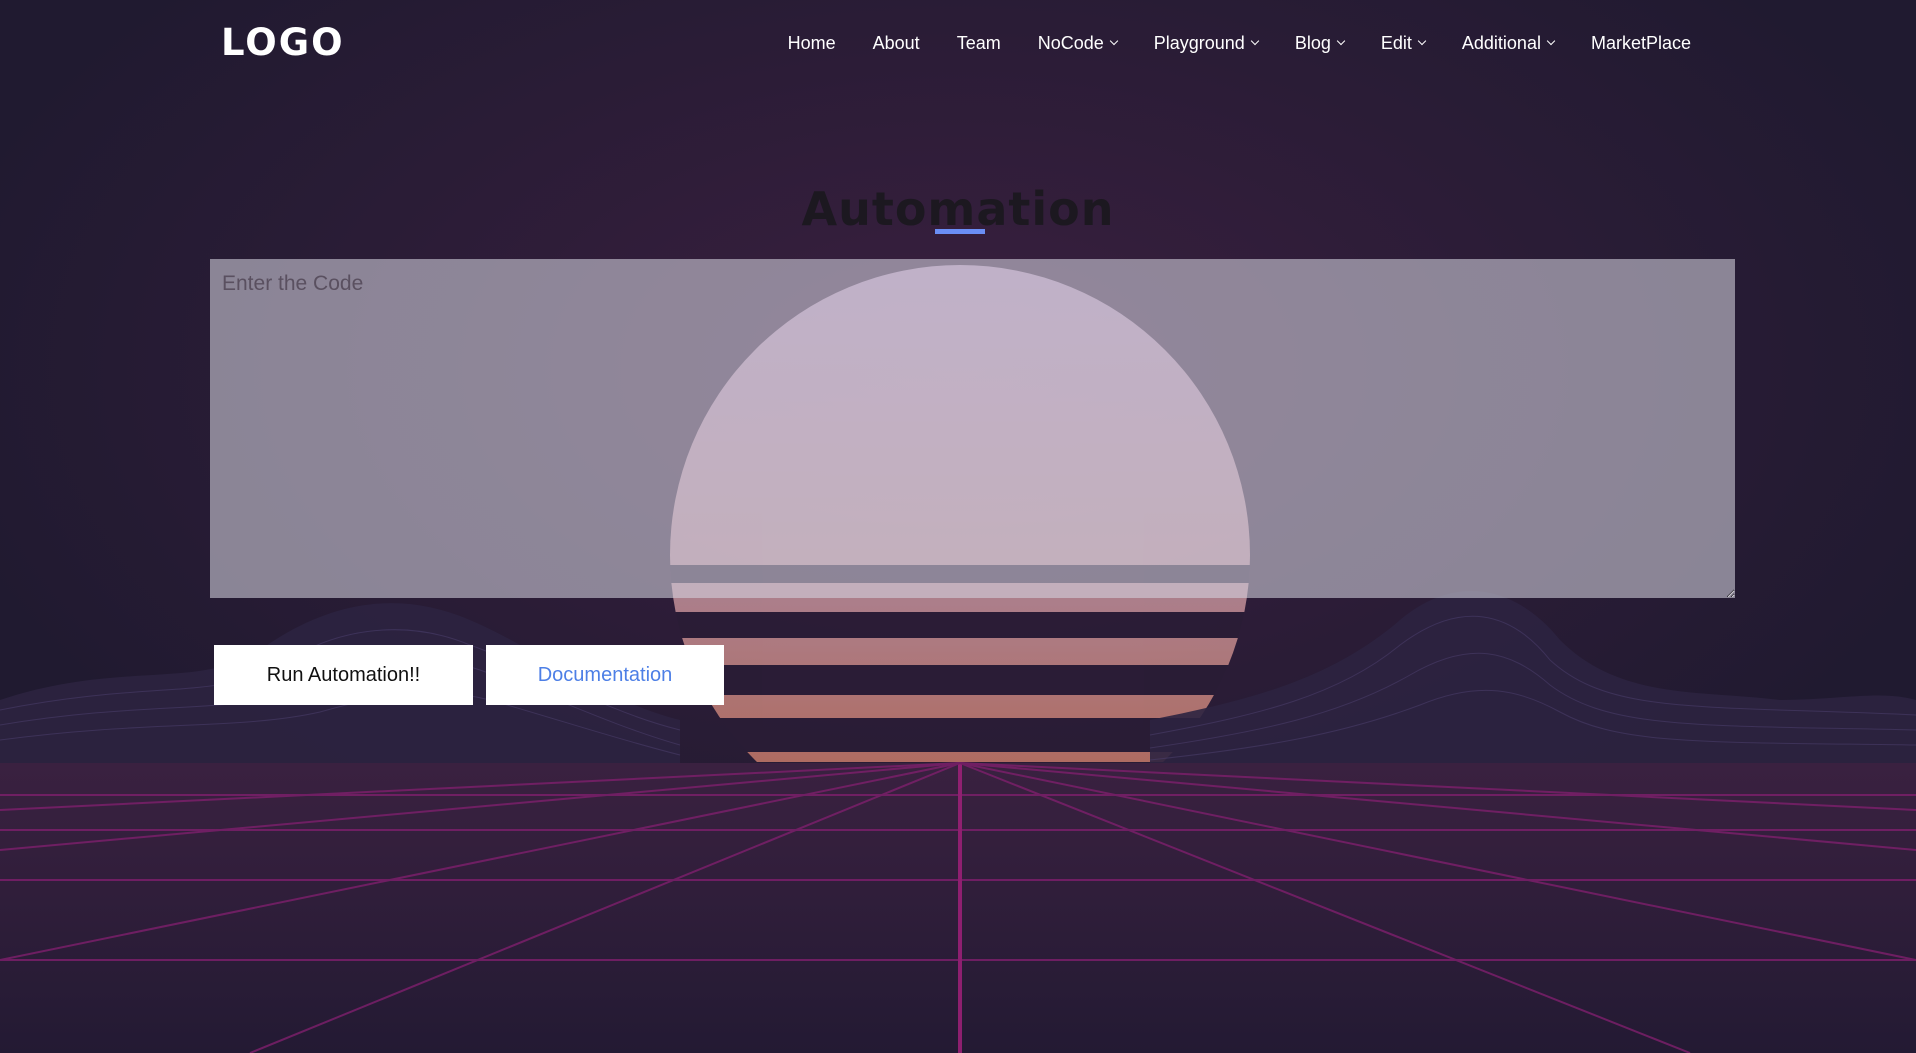  Describe the element at coordinates (1396, 43) in the screenshot. I see `nav-item-label: Edit` at that location.